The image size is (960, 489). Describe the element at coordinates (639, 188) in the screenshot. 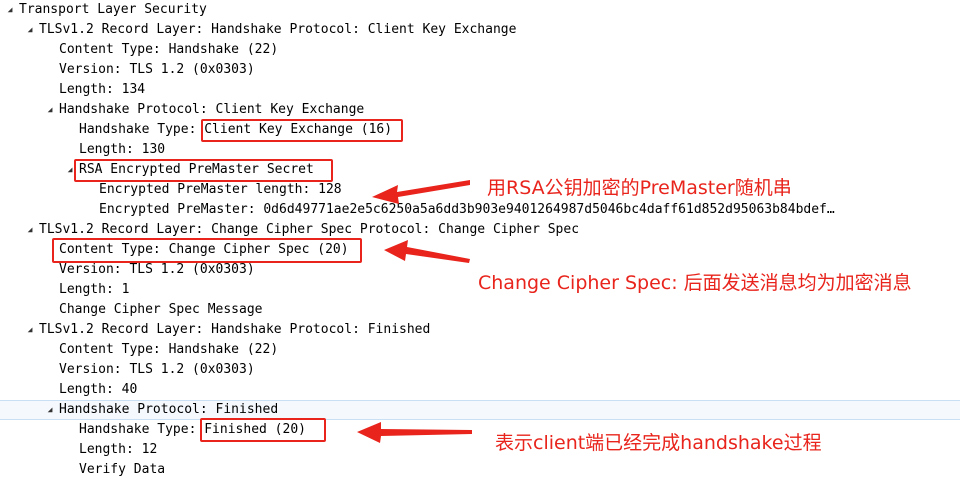

I see `annotation-premaster: 用RSA公钥加密的PreMaster随机串` at that location.